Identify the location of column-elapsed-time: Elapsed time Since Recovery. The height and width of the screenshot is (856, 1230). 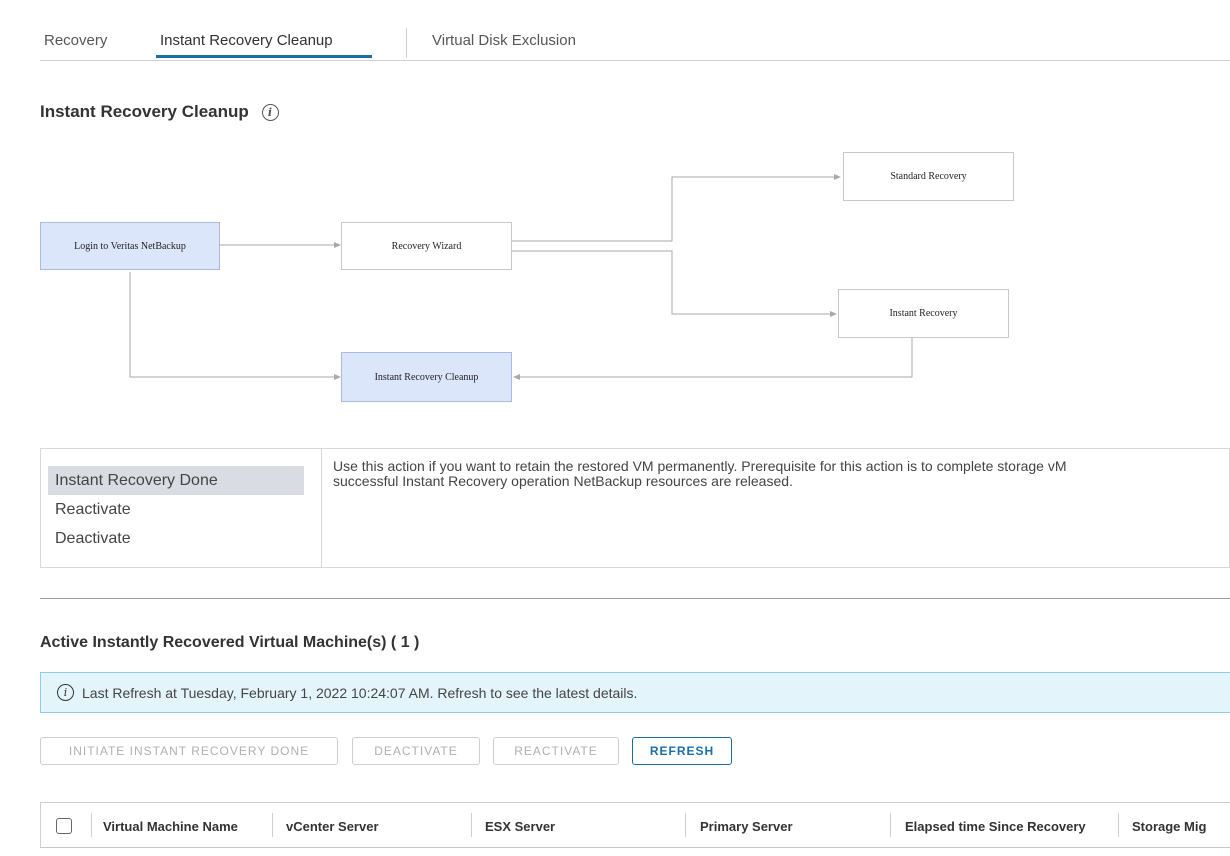
(995, 826).